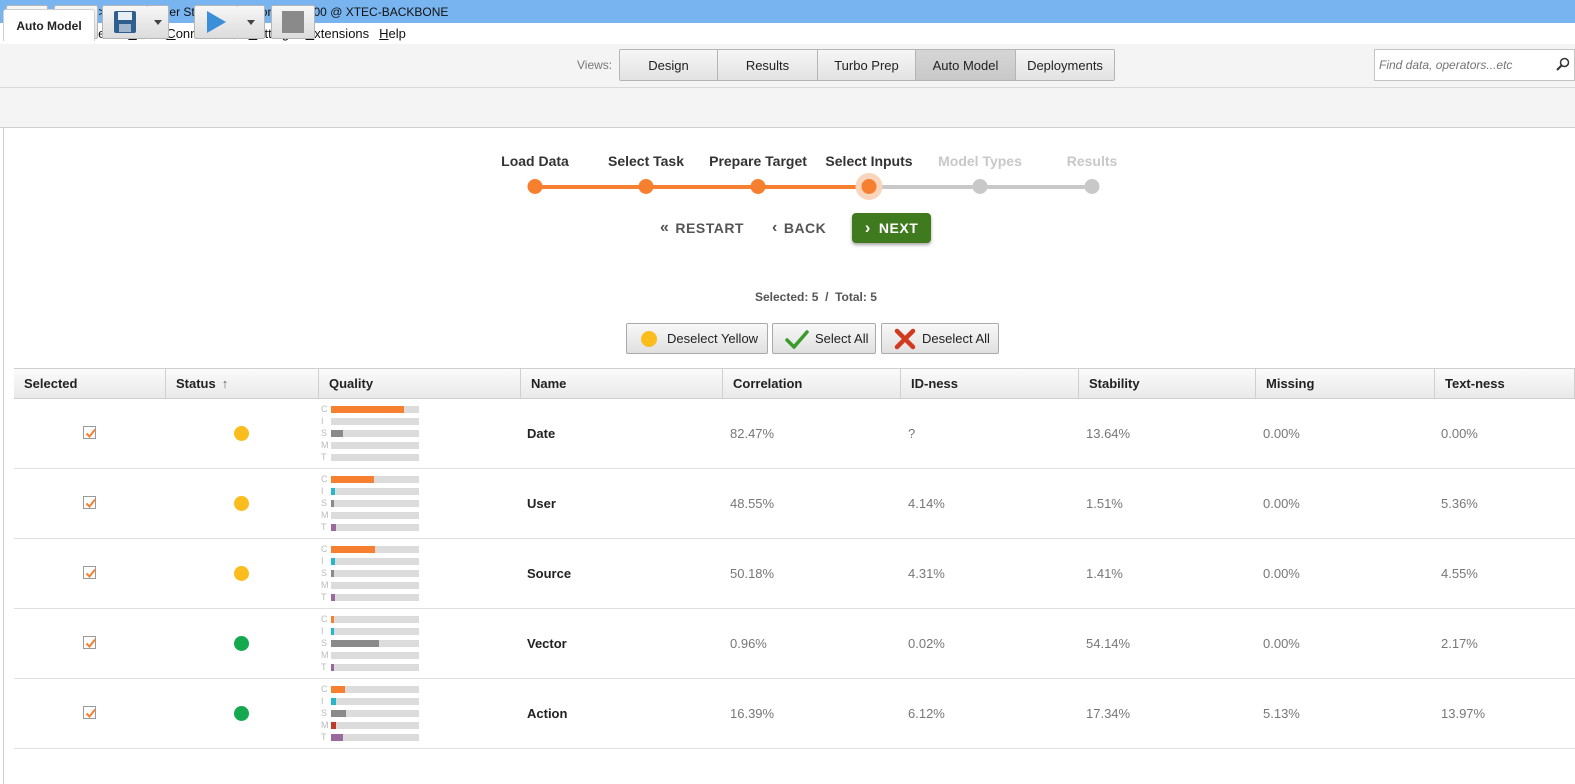 The height and width of the screenshot is (784, 1575). What do you see at coordinates (1108, 433) in the screenshot?
I see `cell-stability: 13.64%` at bounding box center [1108, 433].